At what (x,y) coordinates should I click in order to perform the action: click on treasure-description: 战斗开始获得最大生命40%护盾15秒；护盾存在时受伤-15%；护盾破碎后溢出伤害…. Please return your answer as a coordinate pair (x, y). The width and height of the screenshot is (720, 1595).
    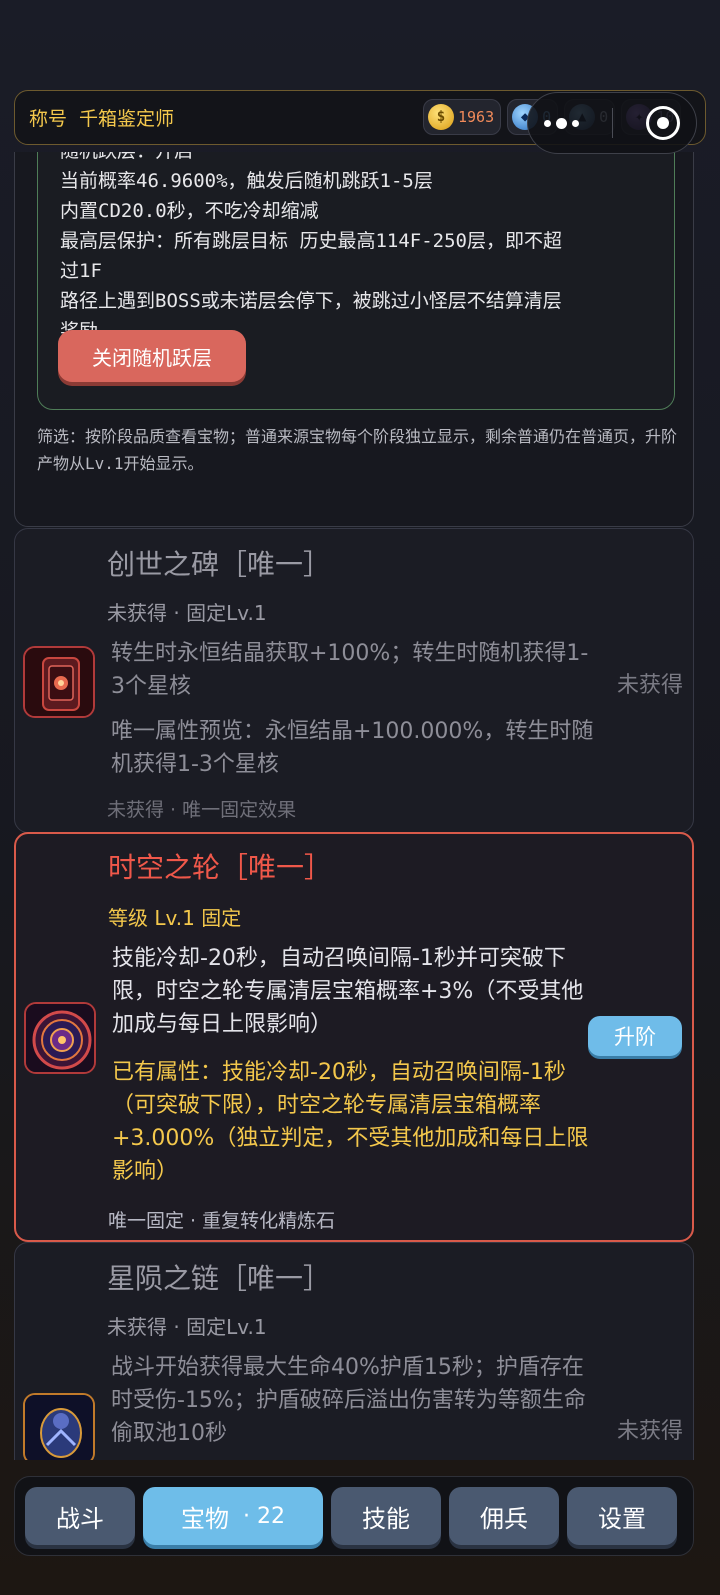
    Looking at the image, I should click on (348, 1400).